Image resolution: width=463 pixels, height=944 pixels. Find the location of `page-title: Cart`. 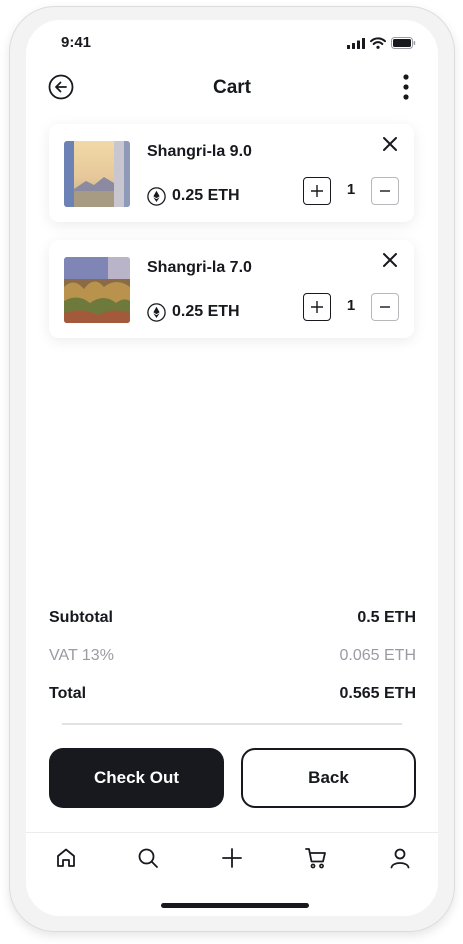

page-title: Cart is located at coordinates (231, 87).